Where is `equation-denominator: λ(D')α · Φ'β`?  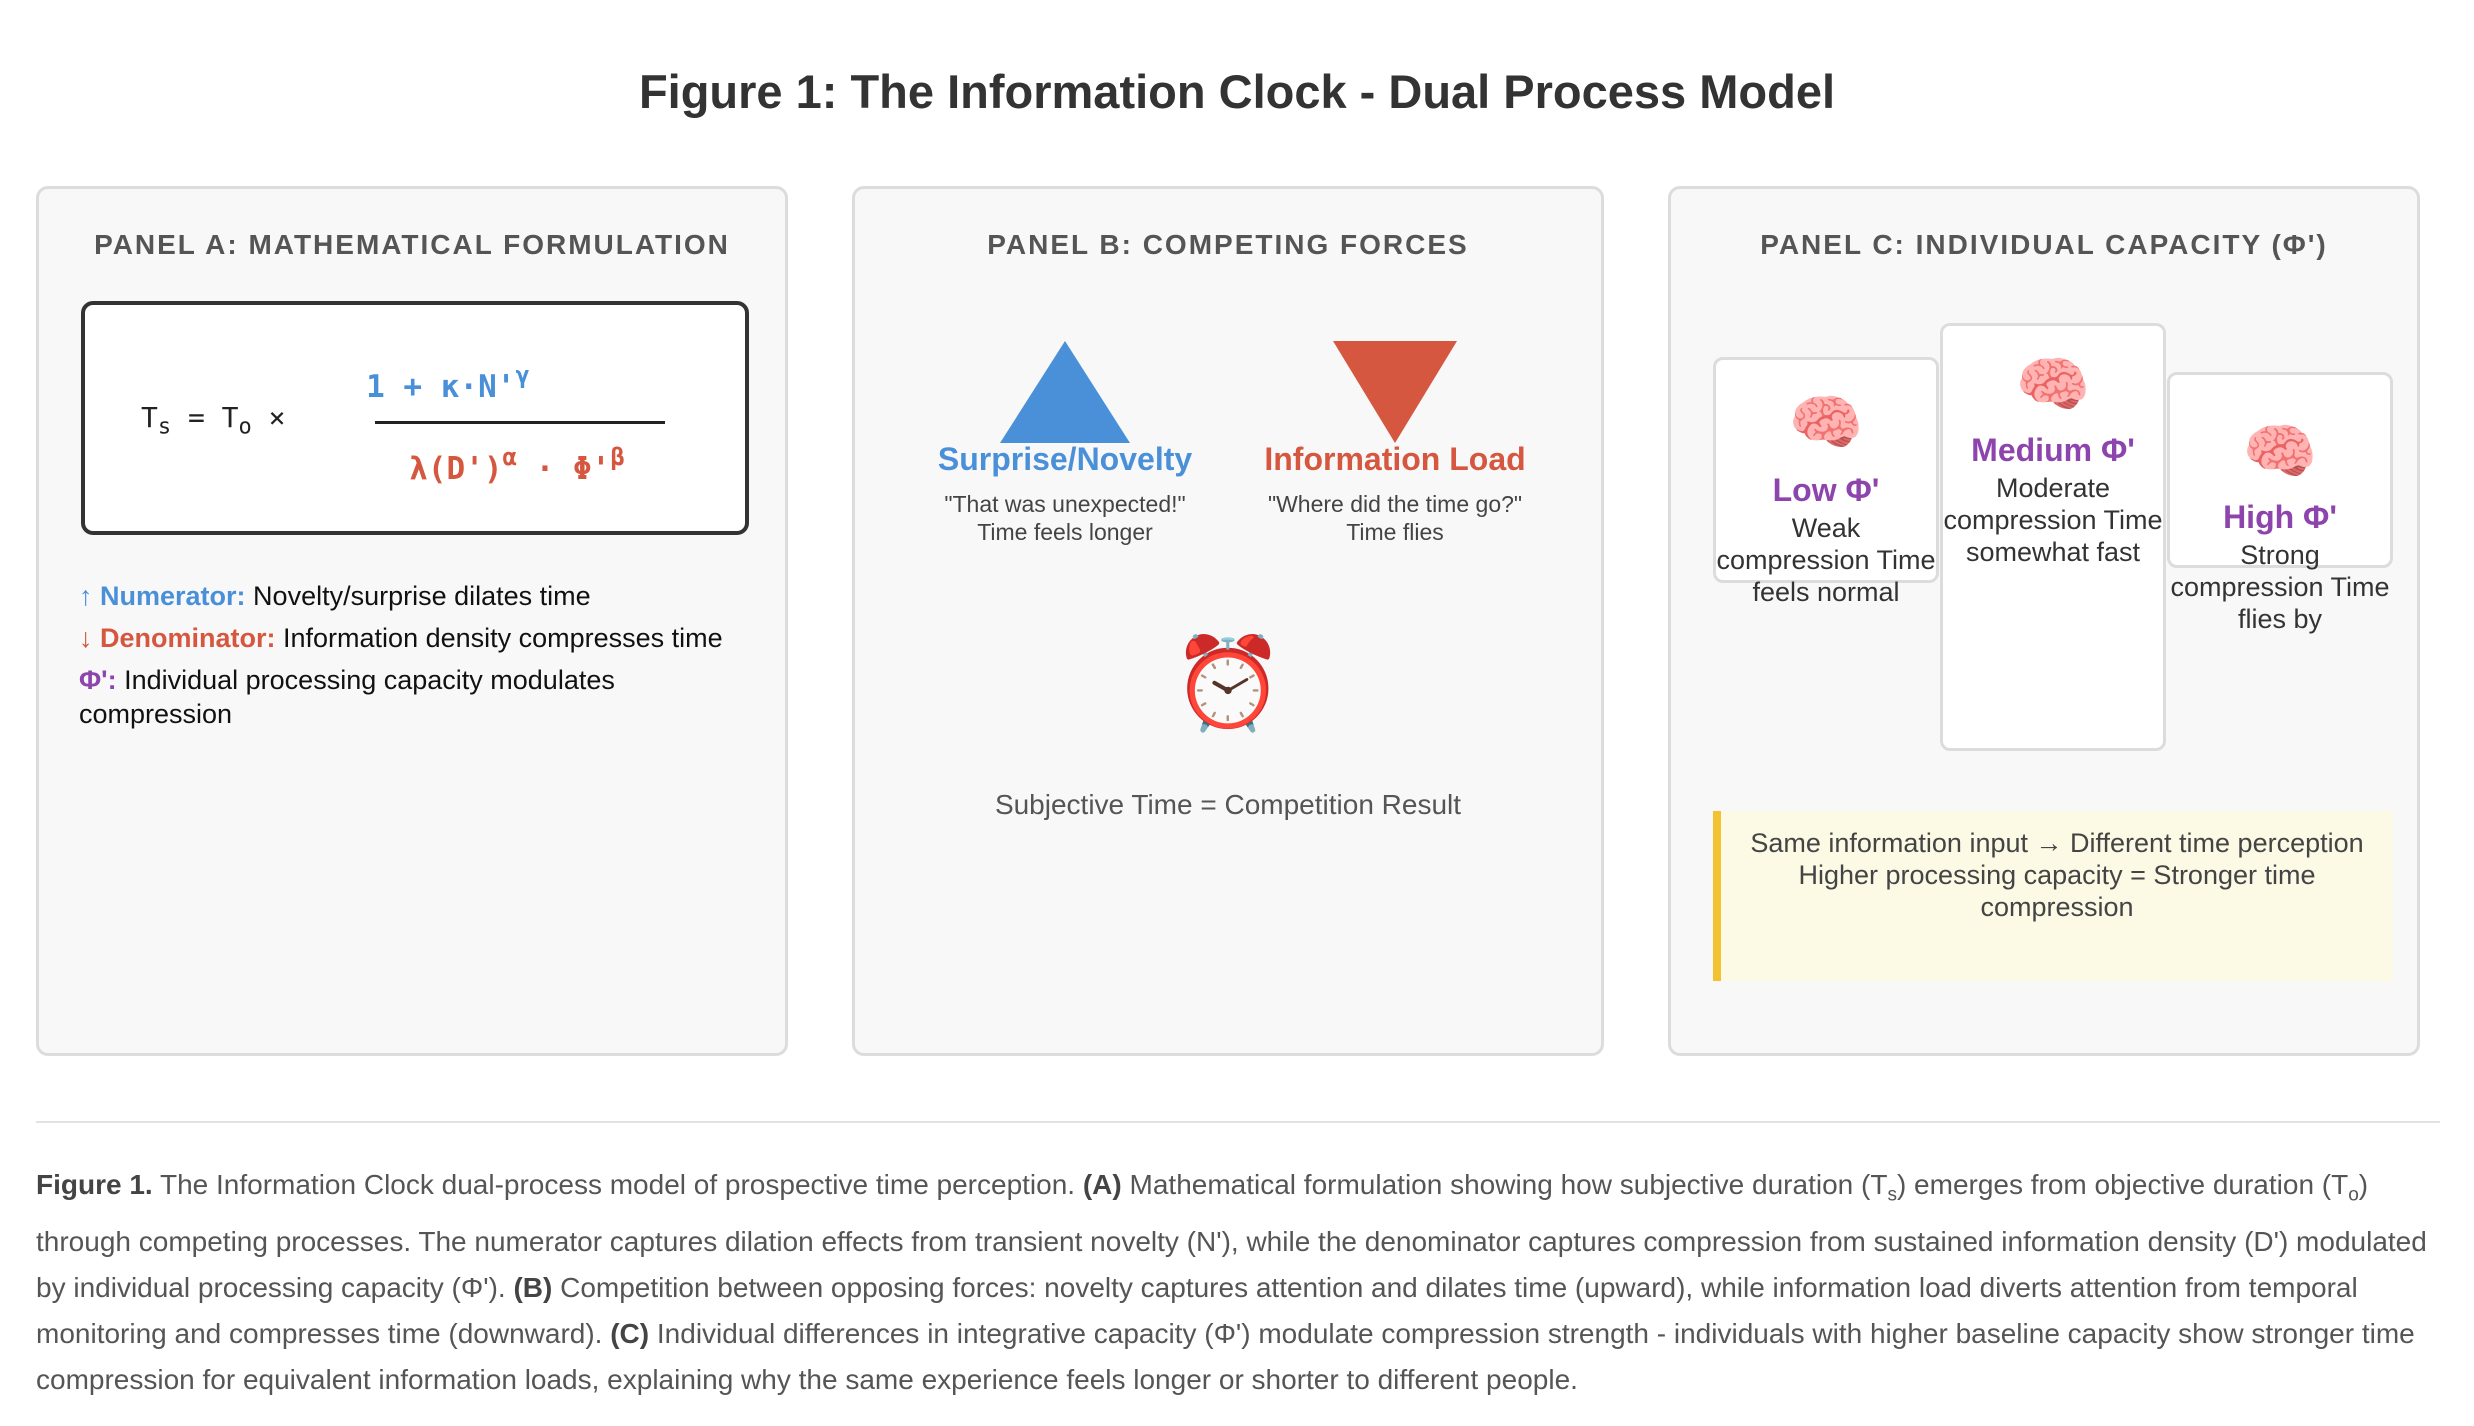
equation-denominator: λ(D')α · Φ'β is located at coordinates (517, 465).